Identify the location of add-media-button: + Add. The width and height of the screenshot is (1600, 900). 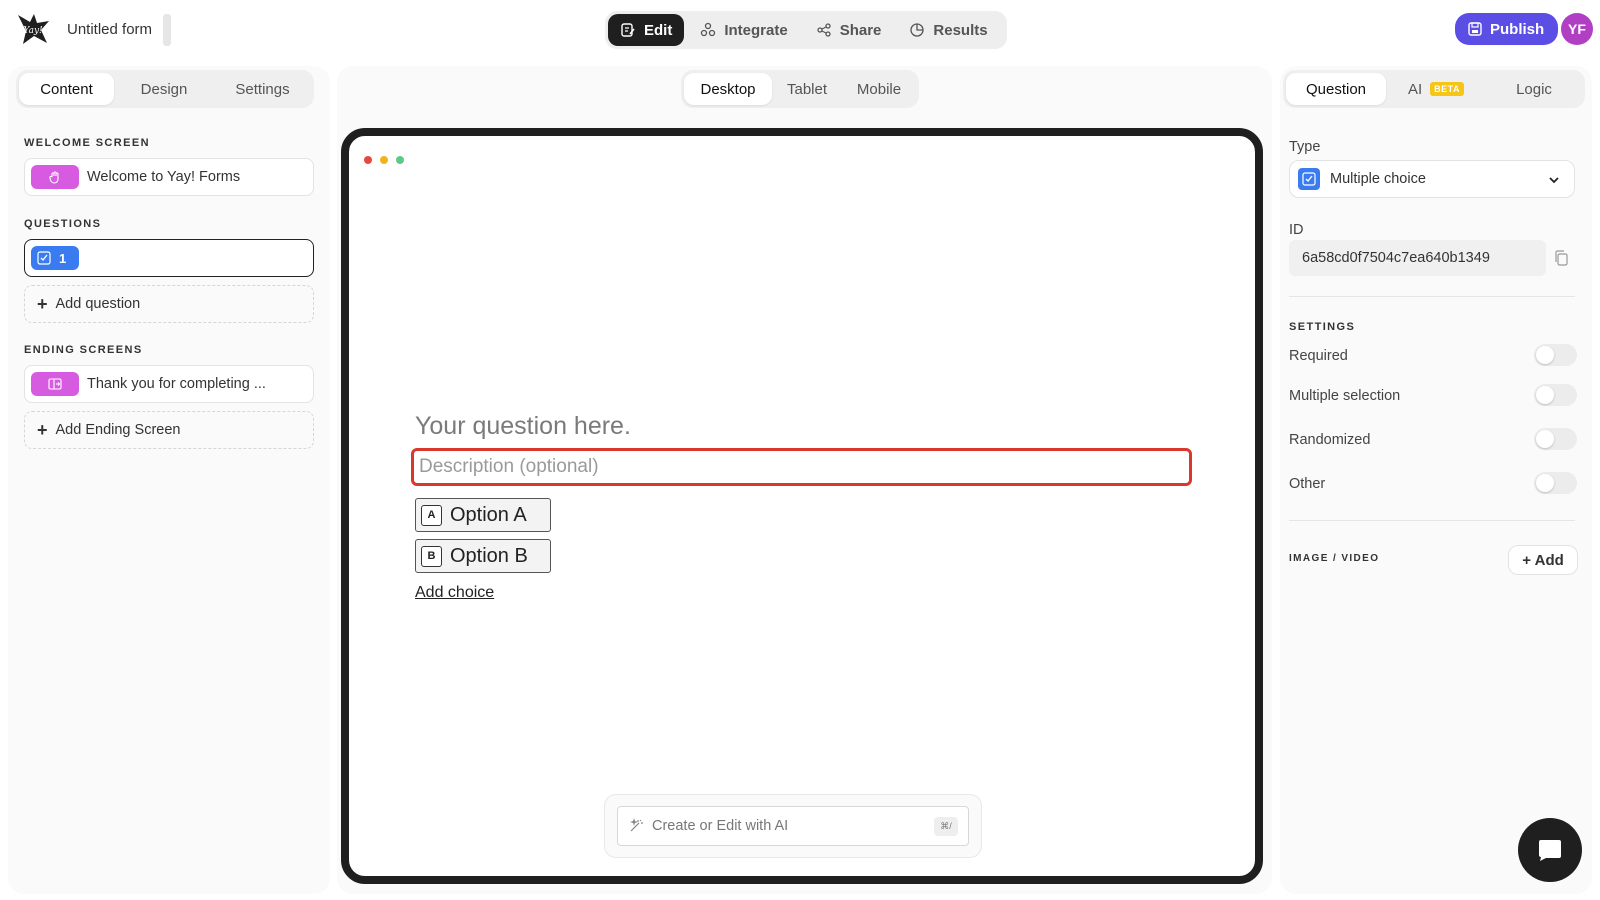
(1543, 560).